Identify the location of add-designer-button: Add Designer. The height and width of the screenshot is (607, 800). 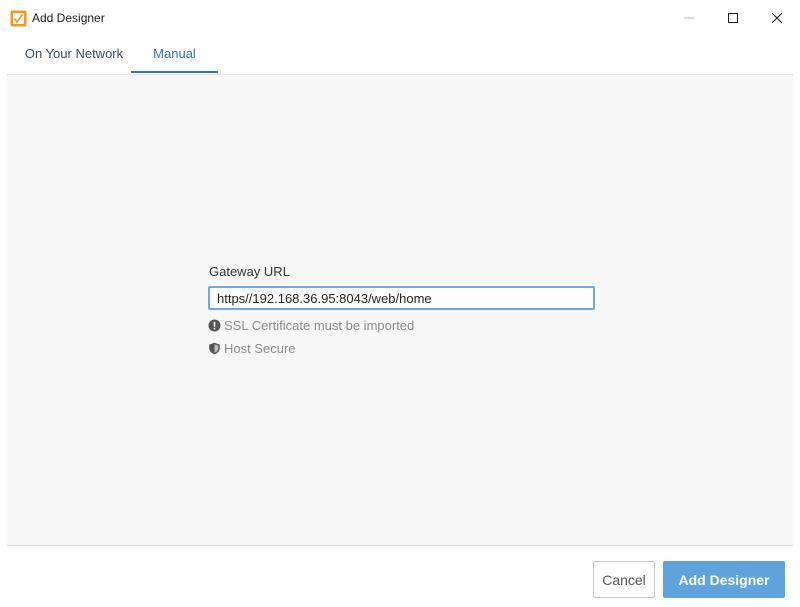
(724, 579).